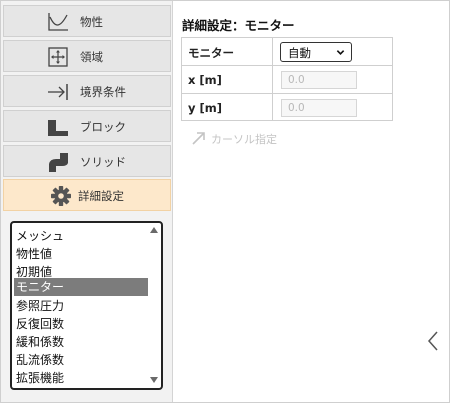 The image size is (450, 403). Describe the element at coordinates (154, 380) in the screenshot. I see `scroll-down-arrow` at that location.